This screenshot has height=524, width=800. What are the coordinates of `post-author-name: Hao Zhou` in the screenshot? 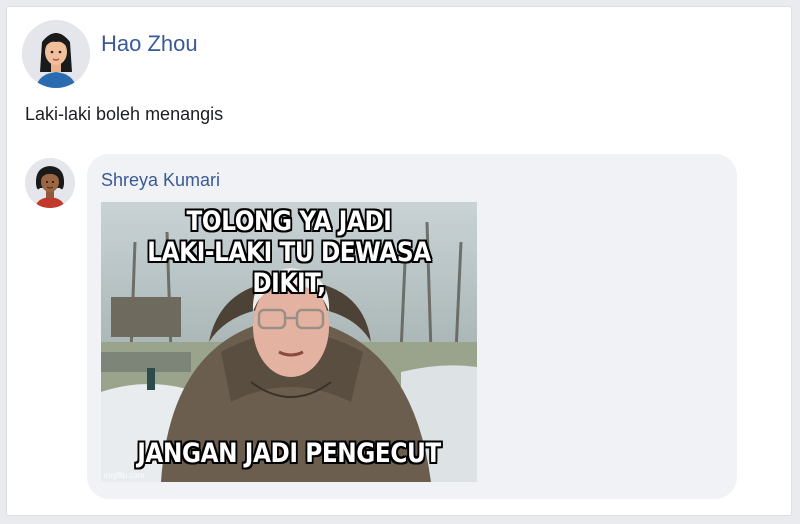 It's located at (149, 44).